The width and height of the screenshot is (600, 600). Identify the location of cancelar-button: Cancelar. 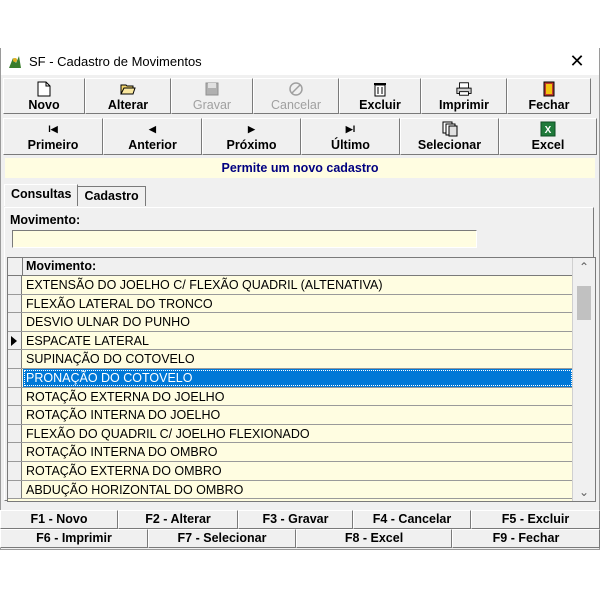
(296, 96).